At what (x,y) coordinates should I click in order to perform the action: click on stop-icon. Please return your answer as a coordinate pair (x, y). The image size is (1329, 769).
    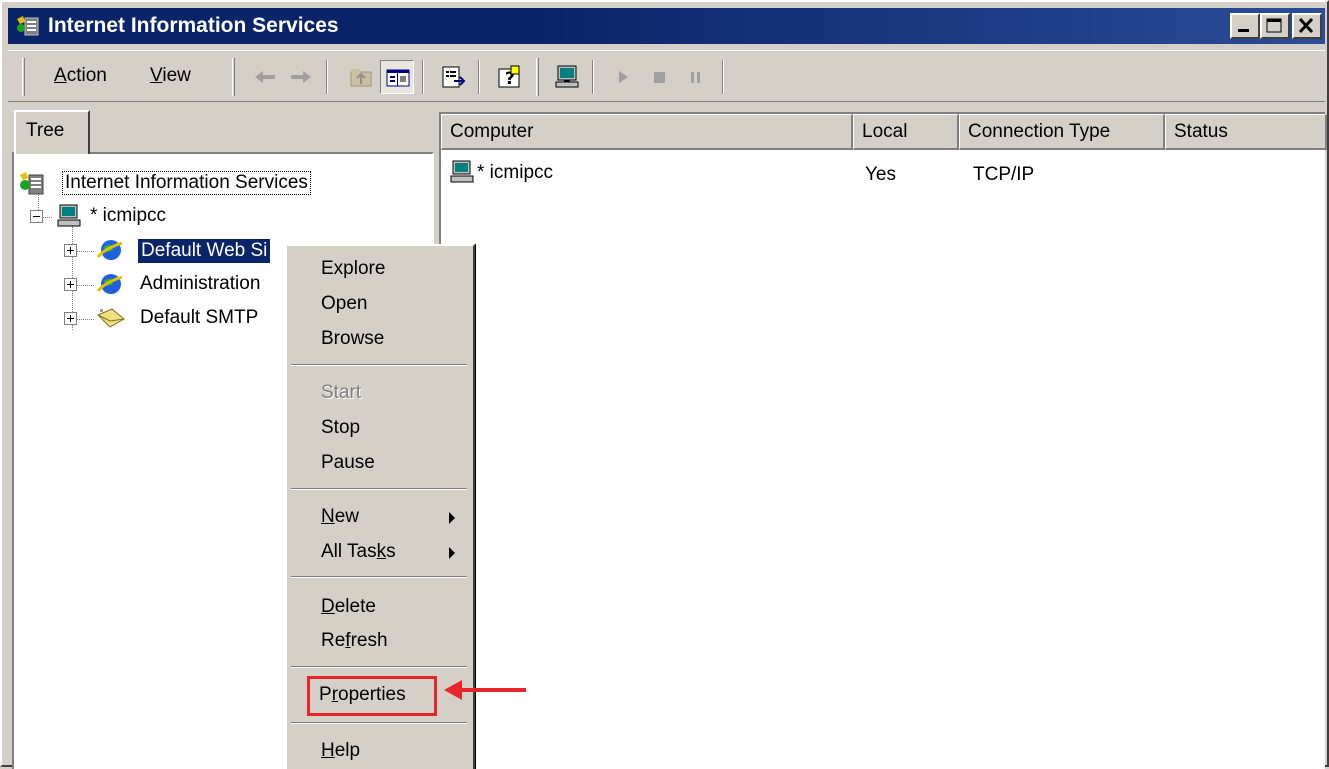
    Looking at the image, I should click on (659, 77).